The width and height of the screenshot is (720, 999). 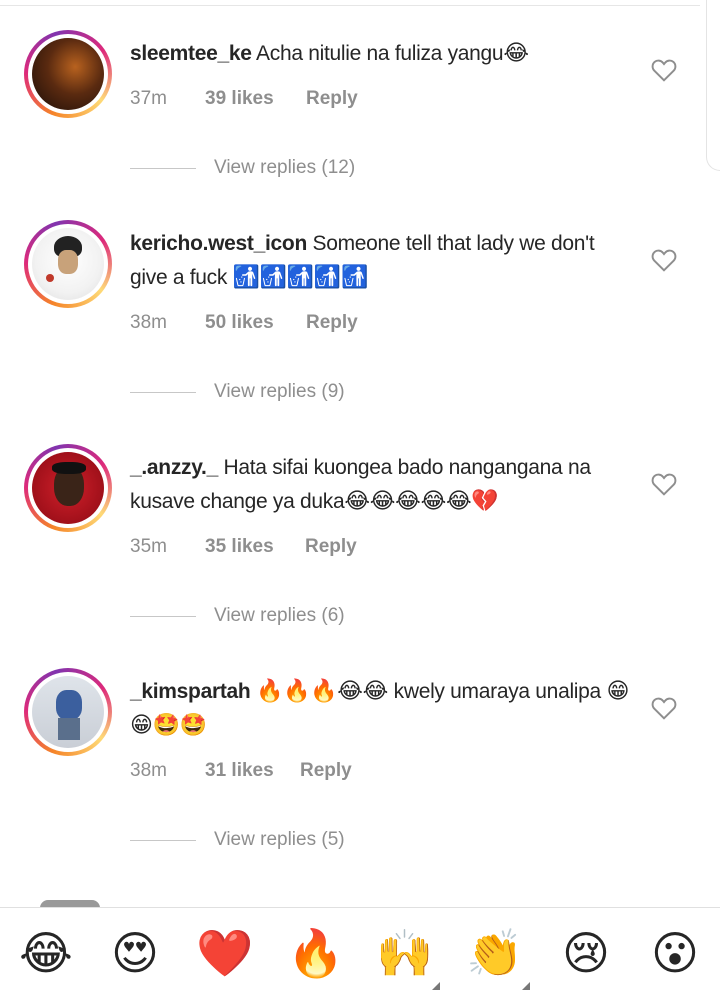 I want to click on username: sleemtee_ke, so click(x=191, y=53).